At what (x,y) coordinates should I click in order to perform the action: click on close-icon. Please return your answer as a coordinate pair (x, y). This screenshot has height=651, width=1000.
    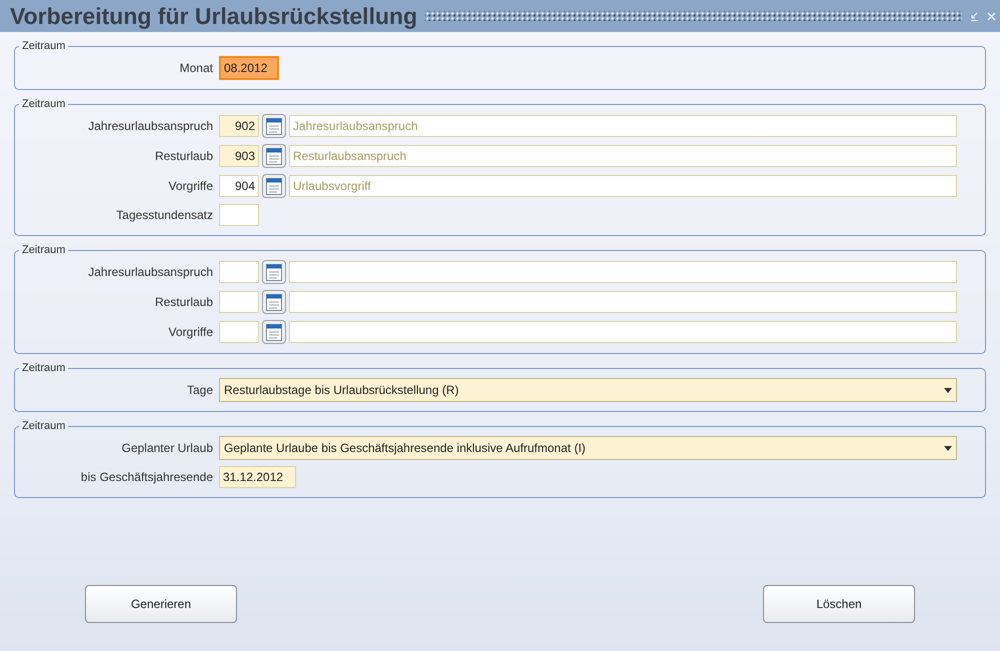
    Looking at the image, I should click on (991, 16).